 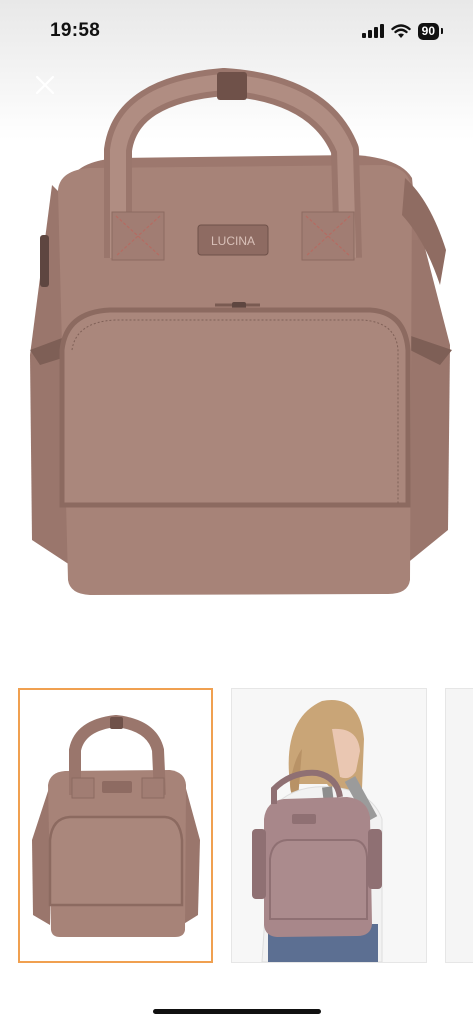 I want to click on close-icon, so click(x=45, y=85).